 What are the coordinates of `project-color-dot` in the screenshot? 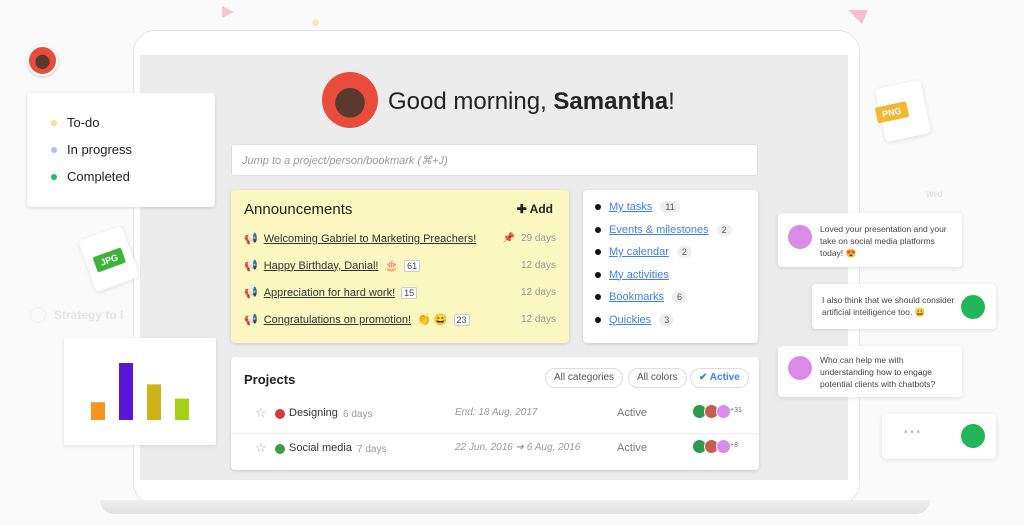 It's located at (280, 449).